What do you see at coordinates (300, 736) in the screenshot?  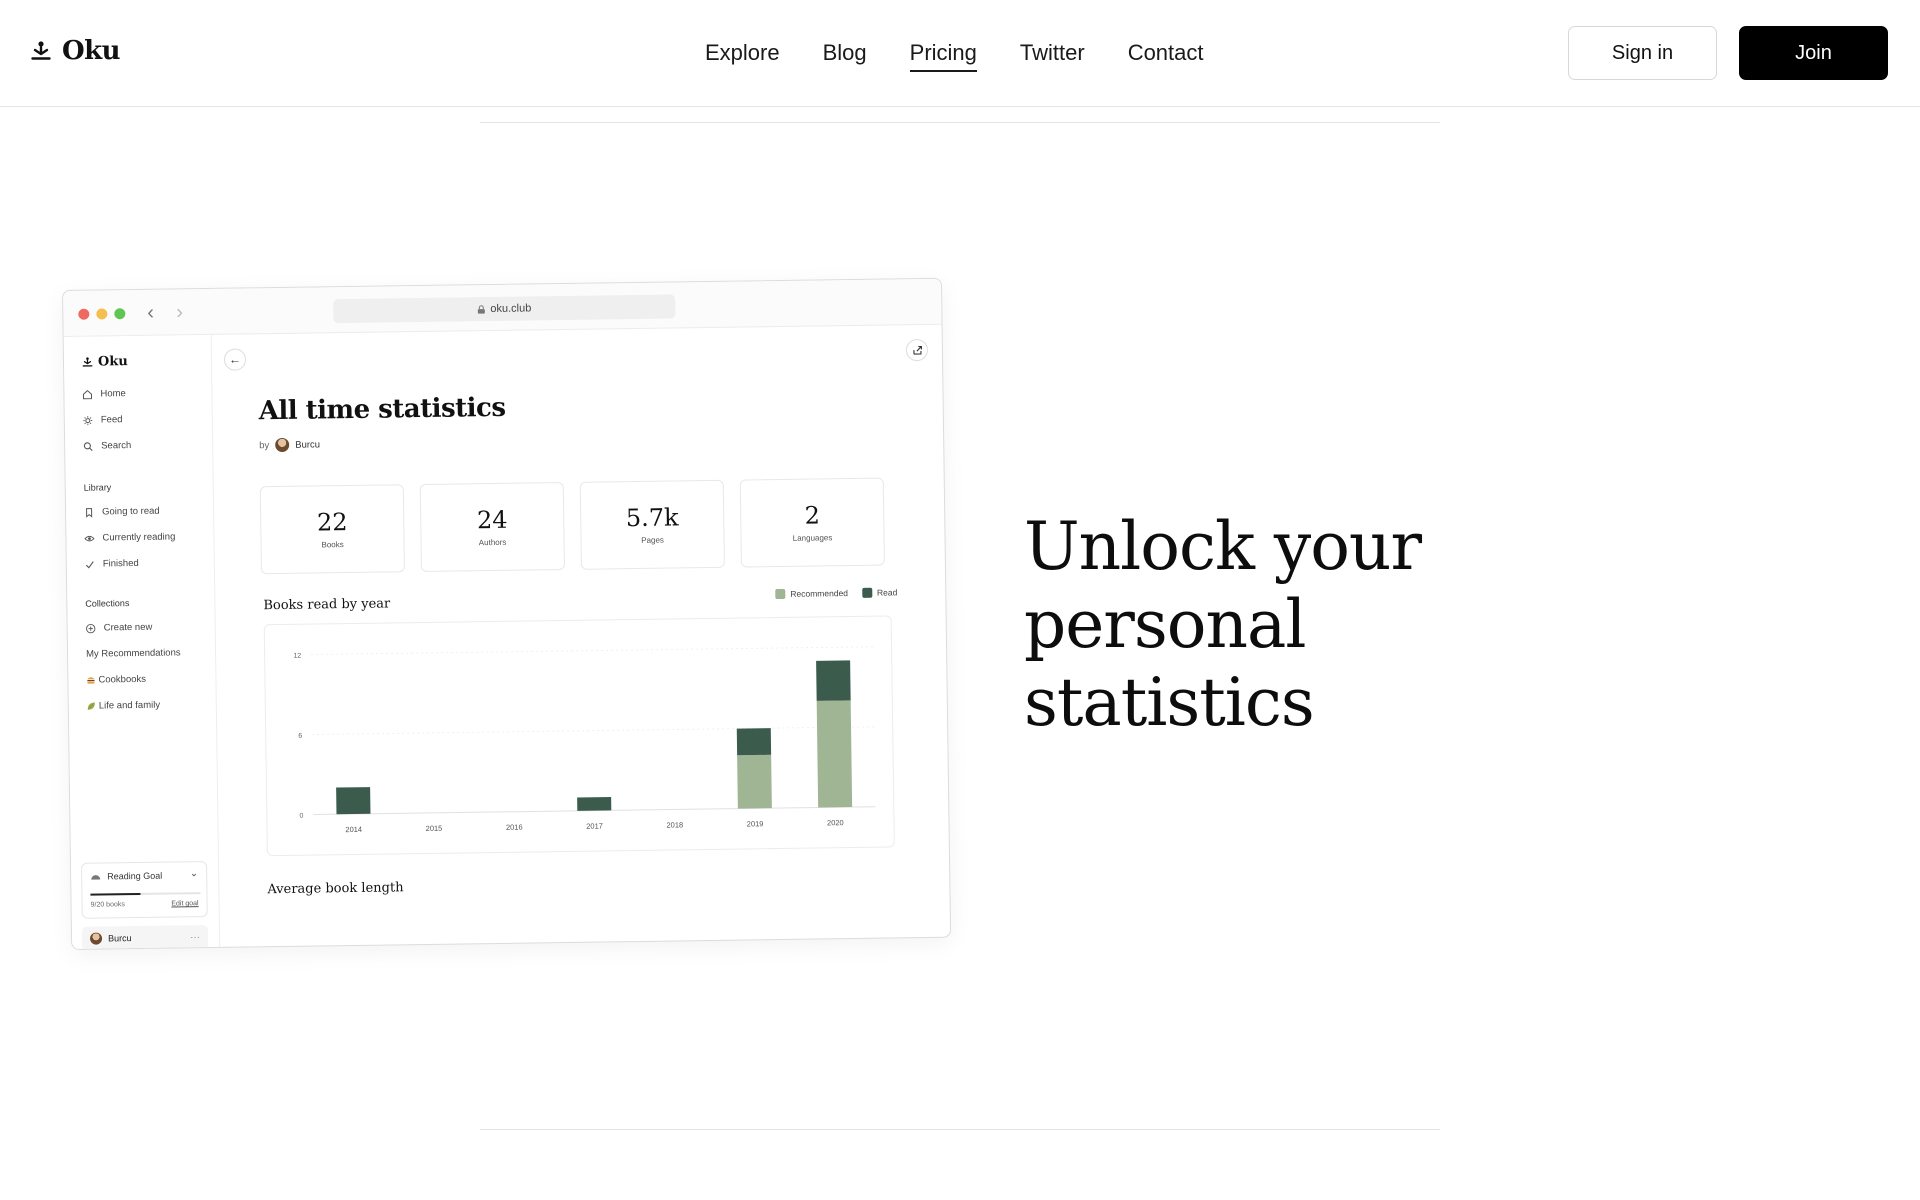 I see `y-tick-label: 6` at bounding box center [300, 736].